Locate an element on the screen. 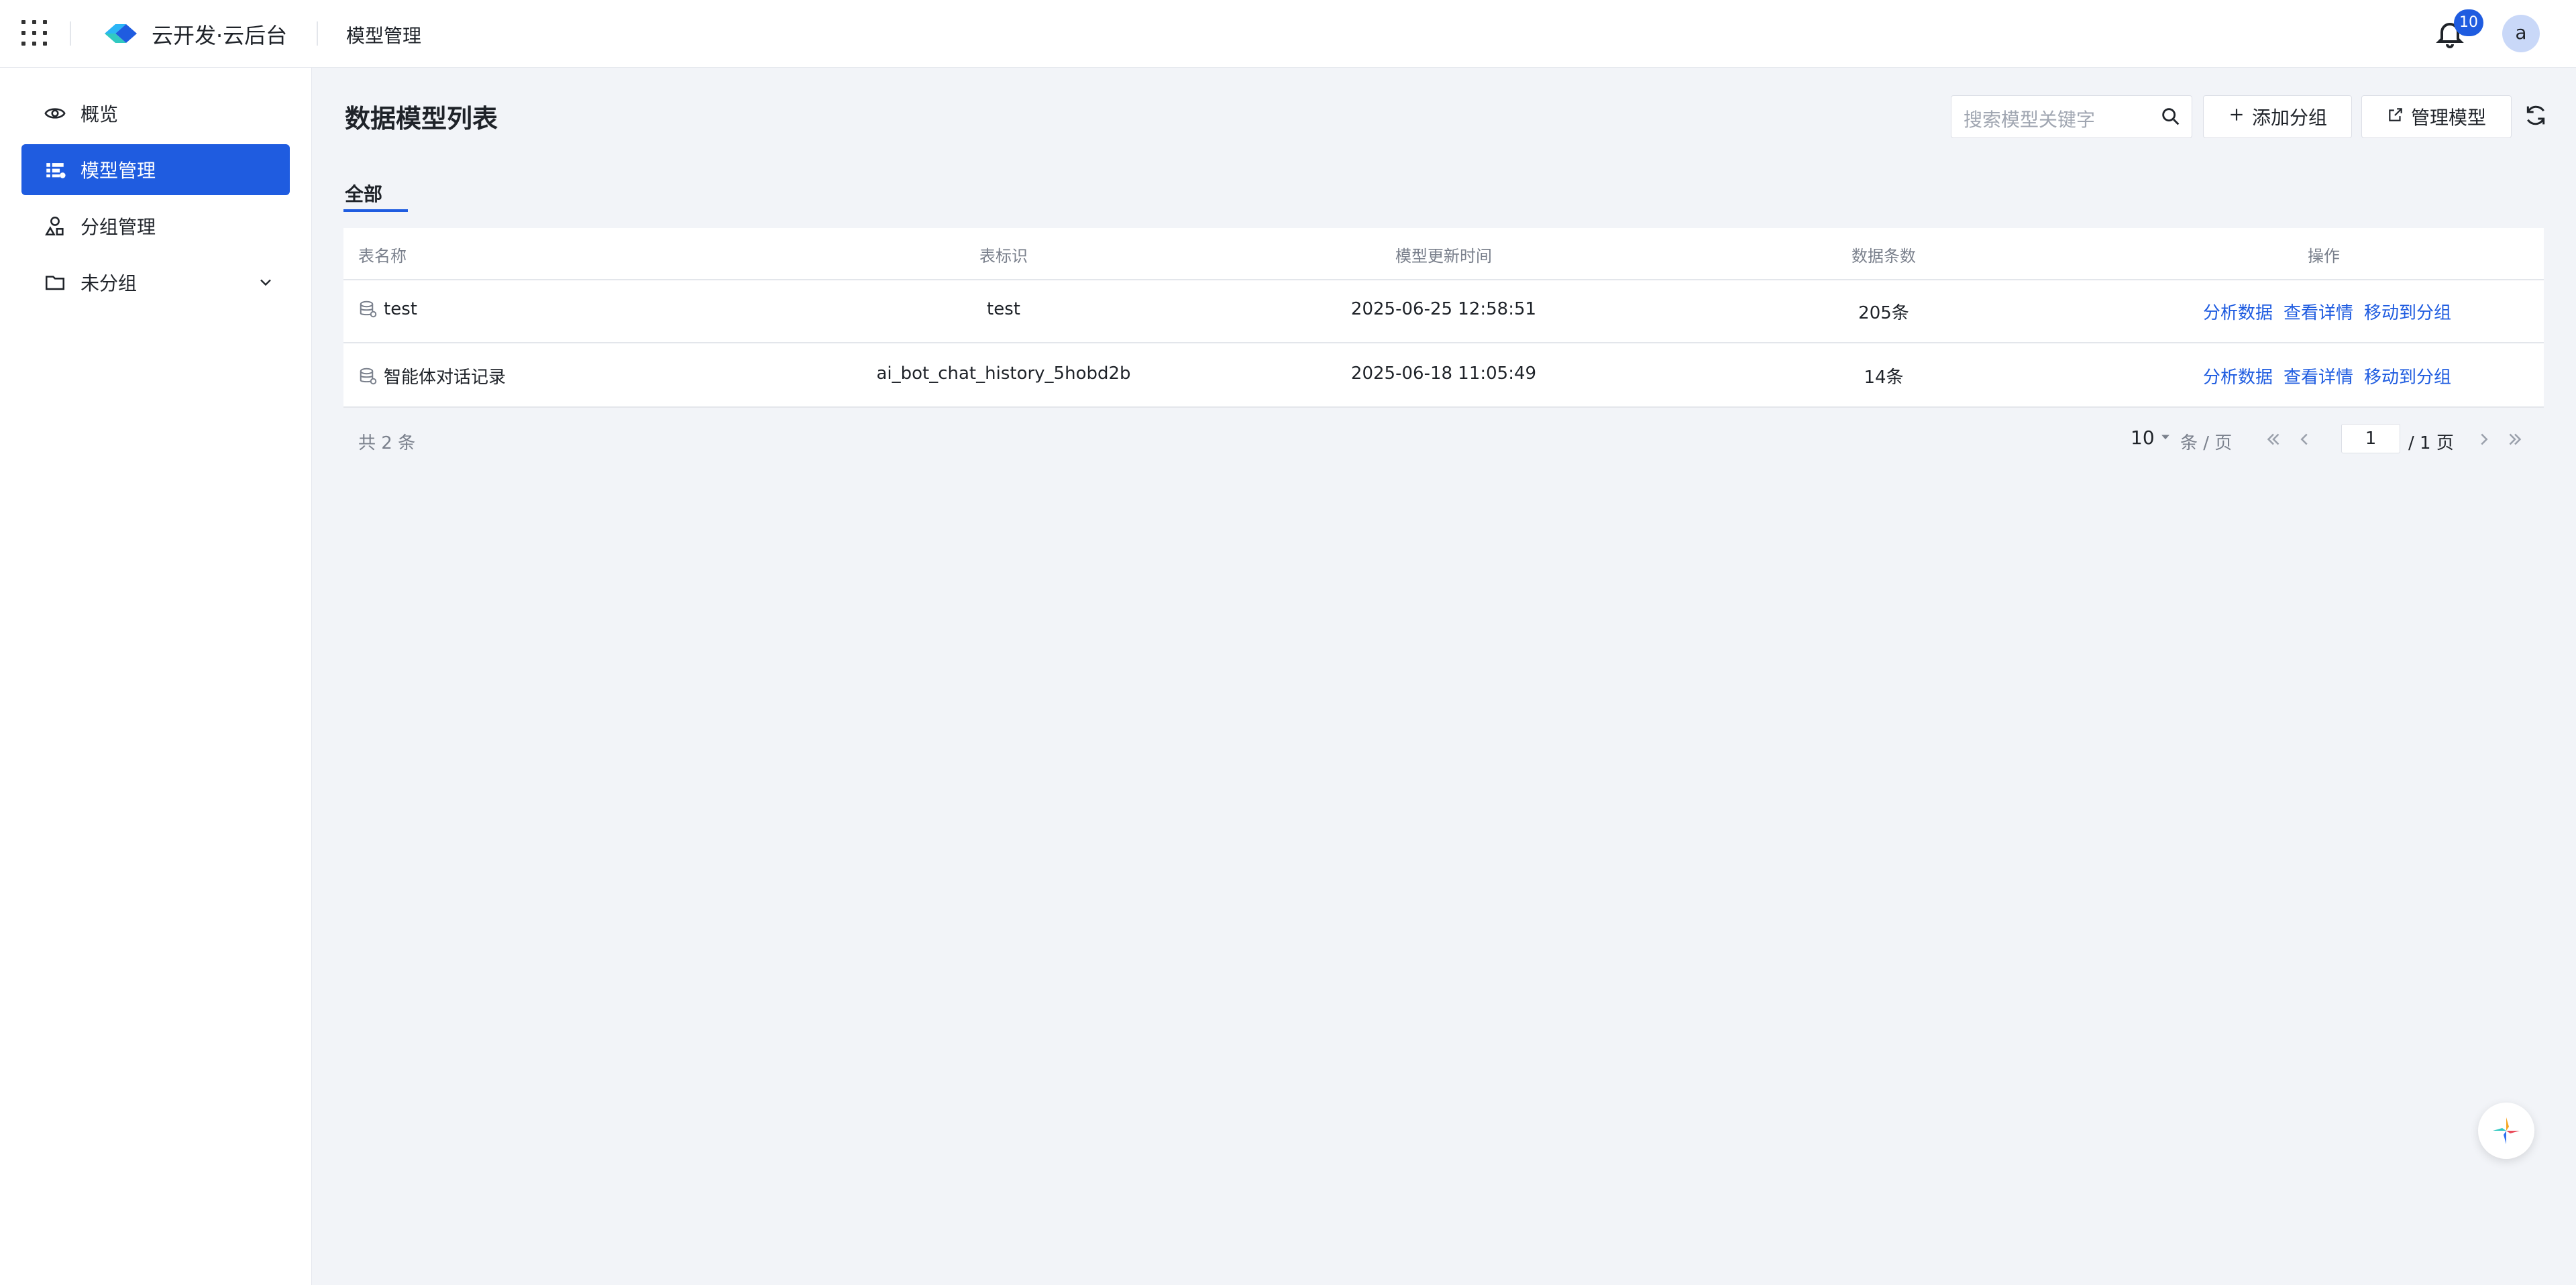 The width and height of the screenshot is (2576, 1285). sidebar: 概览 模型管理 分组管理 未分组 is located at coordinates (156, 676).